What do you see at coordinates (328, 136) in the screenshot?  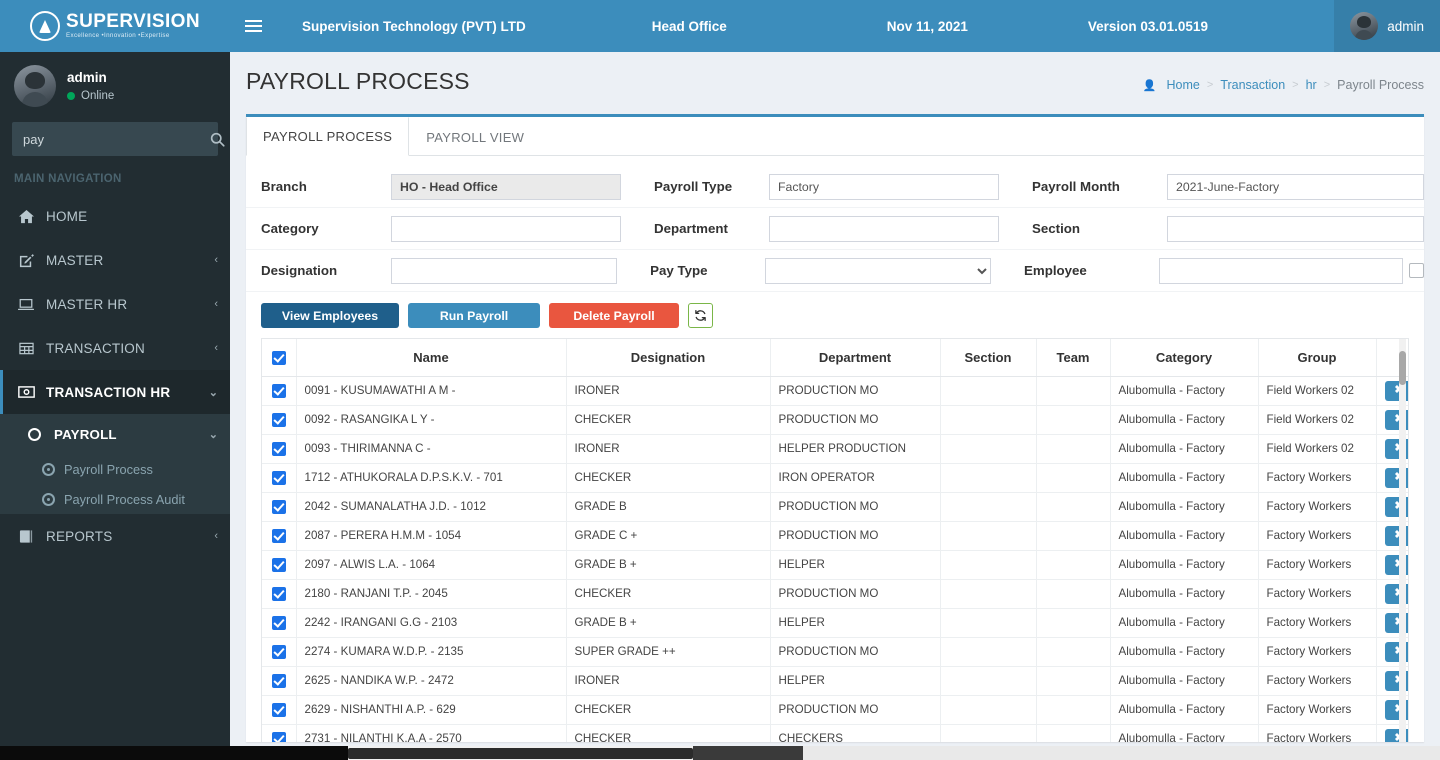 I see `tab-payroll-process: PAYROLL PROCESS` at bounding box center [328, 136].